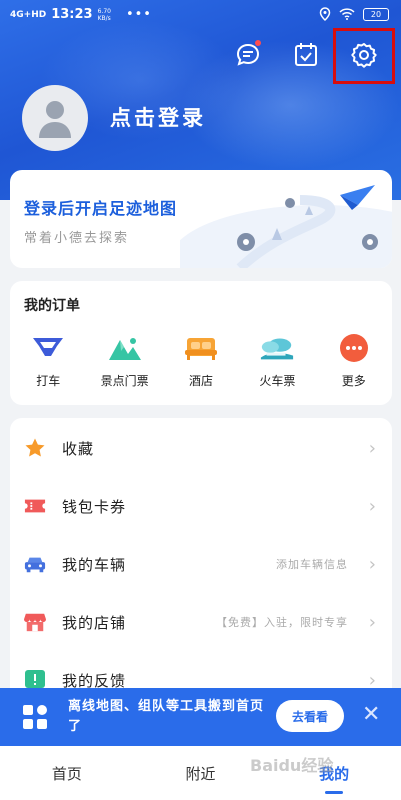  I want to click on menu-label: 我的店铺, so click(94, 622).